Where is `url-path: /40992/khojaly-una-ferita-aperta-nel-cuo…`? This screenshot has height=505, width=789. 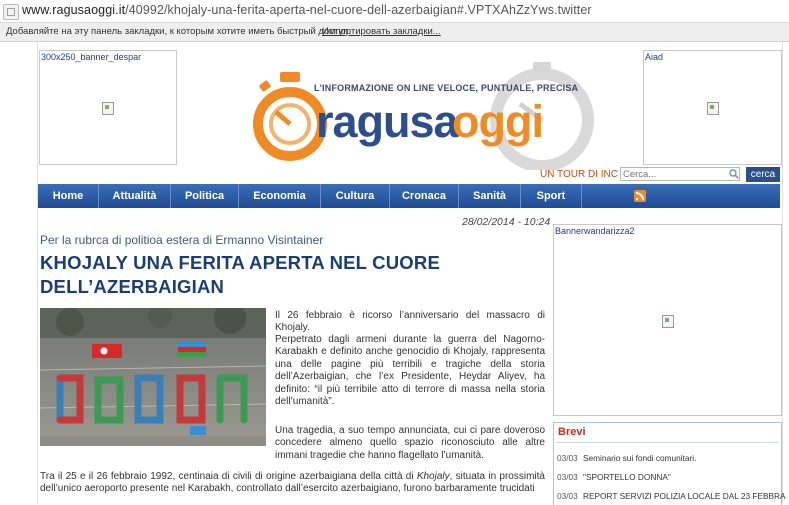
url-path: /40992/khojaly-una-ferita-aperta-nel-cuo… is located at coordinates (358, 10).